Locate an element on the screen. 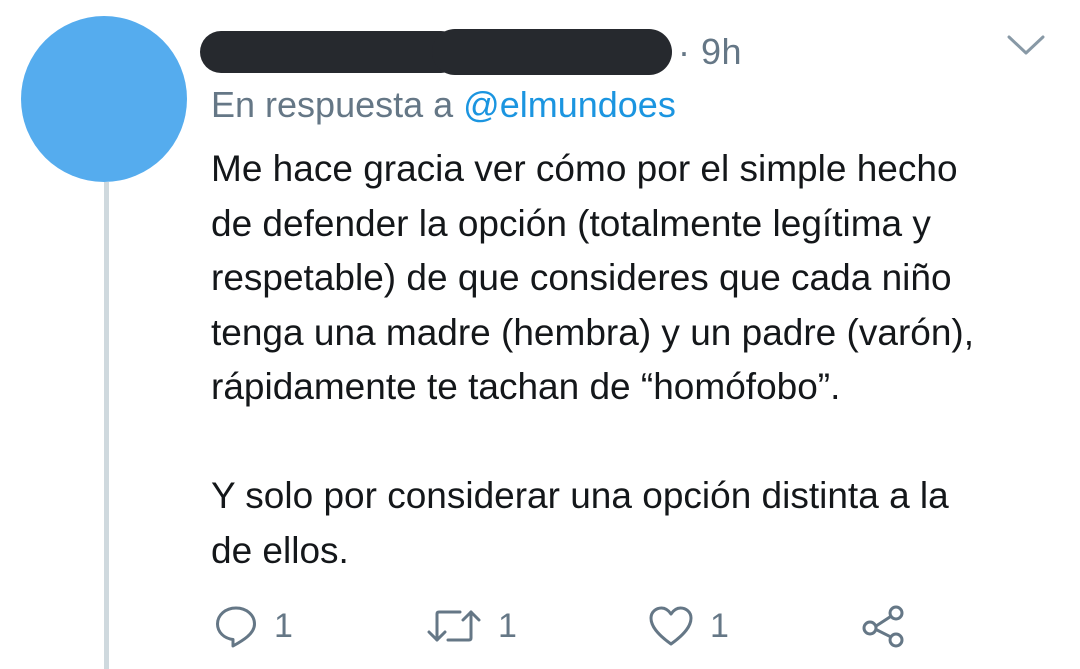 This screenshot has height=669, width=1080. timestamp: · 9h is located at coordinates (710, 52).